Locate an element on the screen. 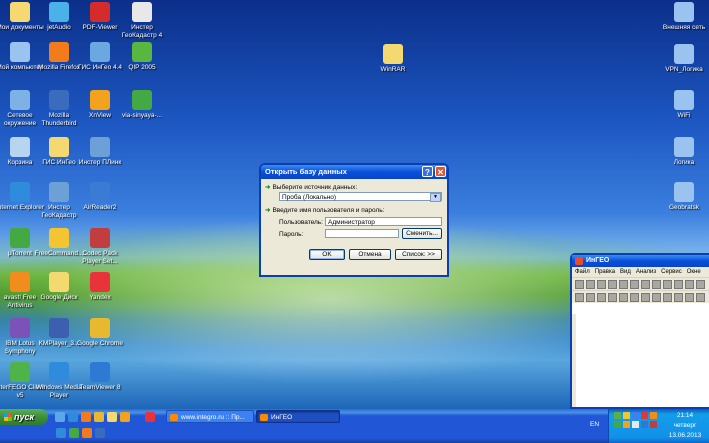  desktop-icon: Инстер ПЛинк is located at coordinates (100, 152).